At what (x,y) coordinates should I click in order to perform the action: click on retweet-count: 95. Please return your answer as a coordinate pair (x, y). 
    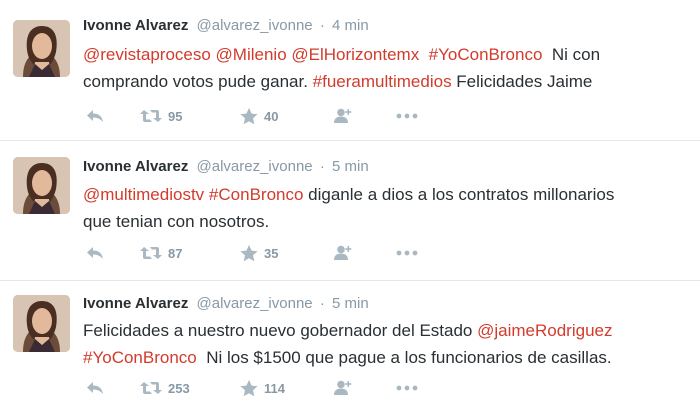
    Looking at the image, I should click on (175, 116).